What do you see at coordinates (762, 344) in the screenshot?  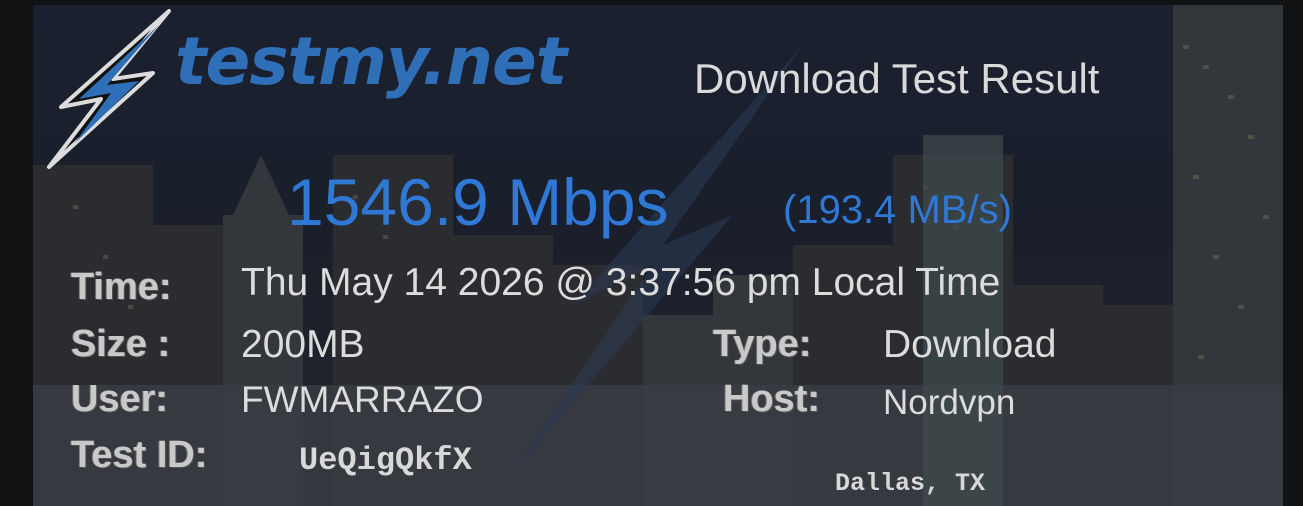 I see `type-label: Type:` at bounding box center [762, 344].